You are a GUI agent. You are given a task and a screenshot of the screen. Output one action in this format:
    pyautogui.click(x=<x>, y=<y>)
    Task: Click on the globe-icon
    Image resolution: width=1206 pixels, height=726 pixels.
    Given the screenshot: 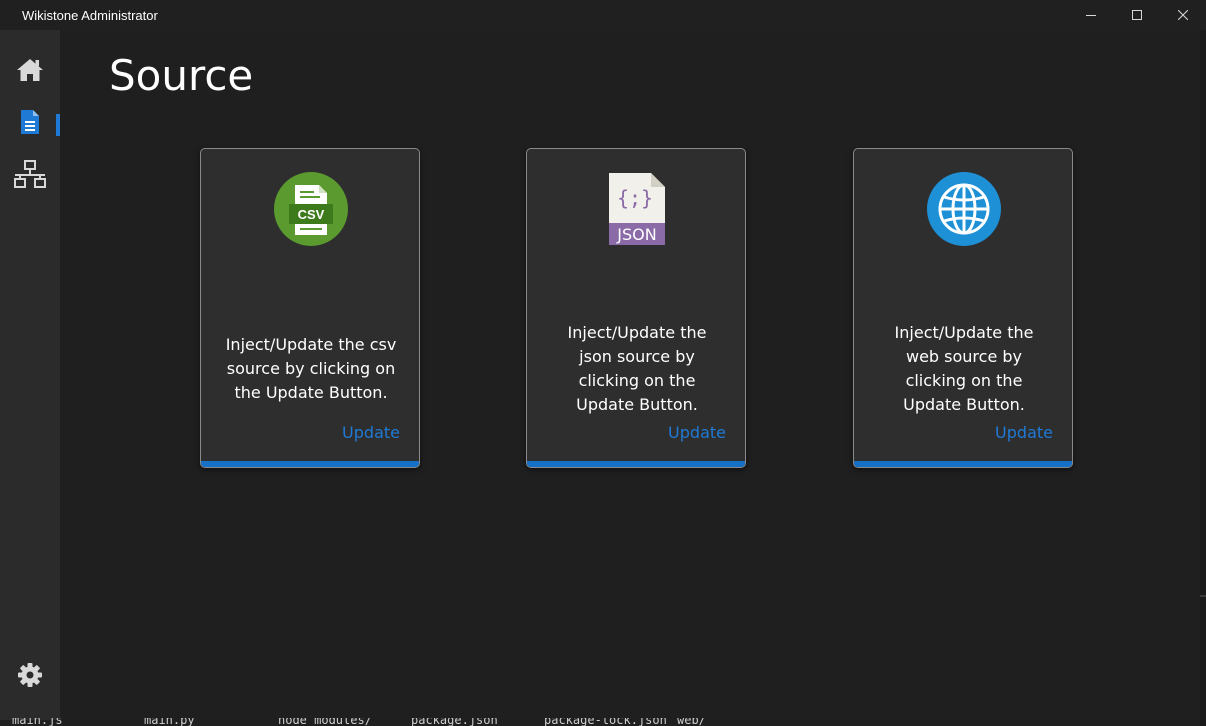 What is the action you would take?
    pyautogui.click(x=964, y=209)
    